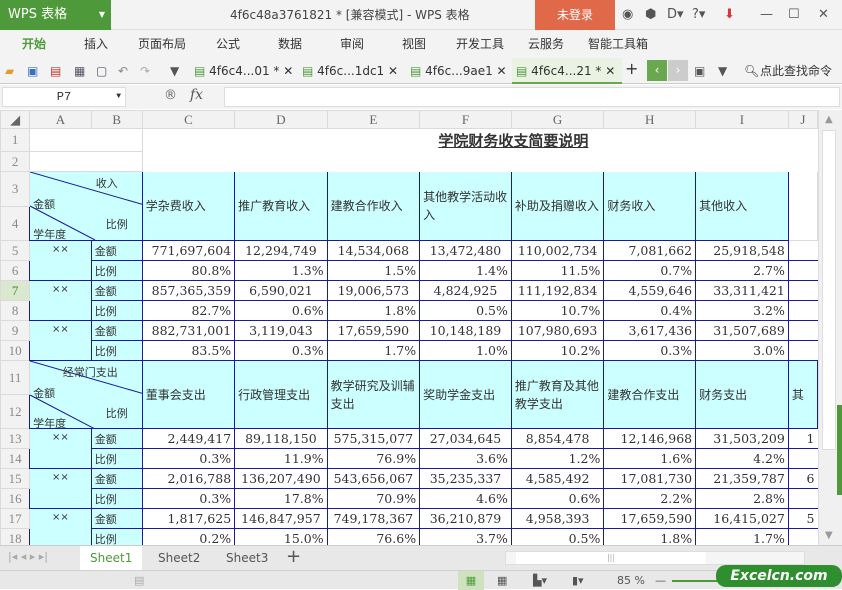 The width and height of the screenshot is (842, 590). Describe the element at coordinates (742, 498) in the screenshot. I see `ratio-cell: 2.8%` at that location.